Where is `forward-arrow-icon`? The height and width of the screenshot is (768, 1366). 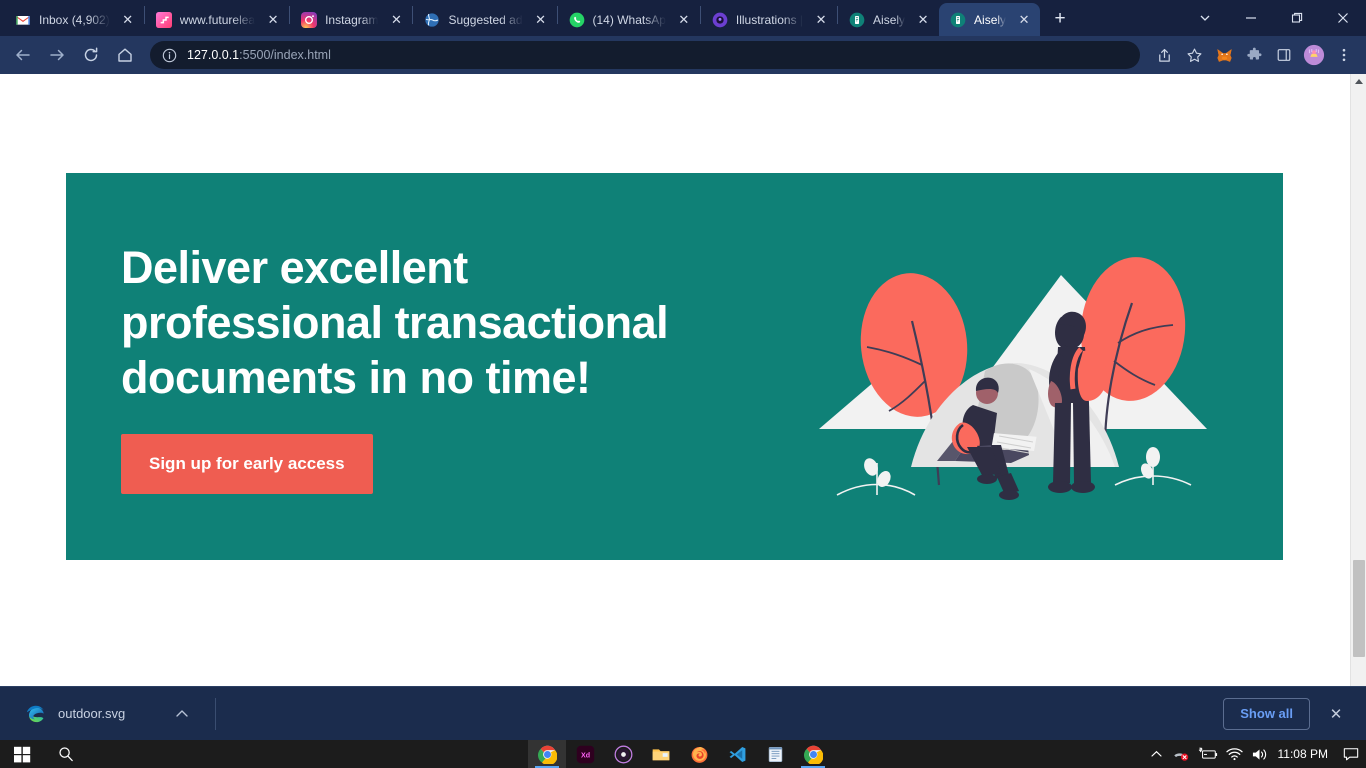 forward-arrow-icon is located at coordinates (57, 55).